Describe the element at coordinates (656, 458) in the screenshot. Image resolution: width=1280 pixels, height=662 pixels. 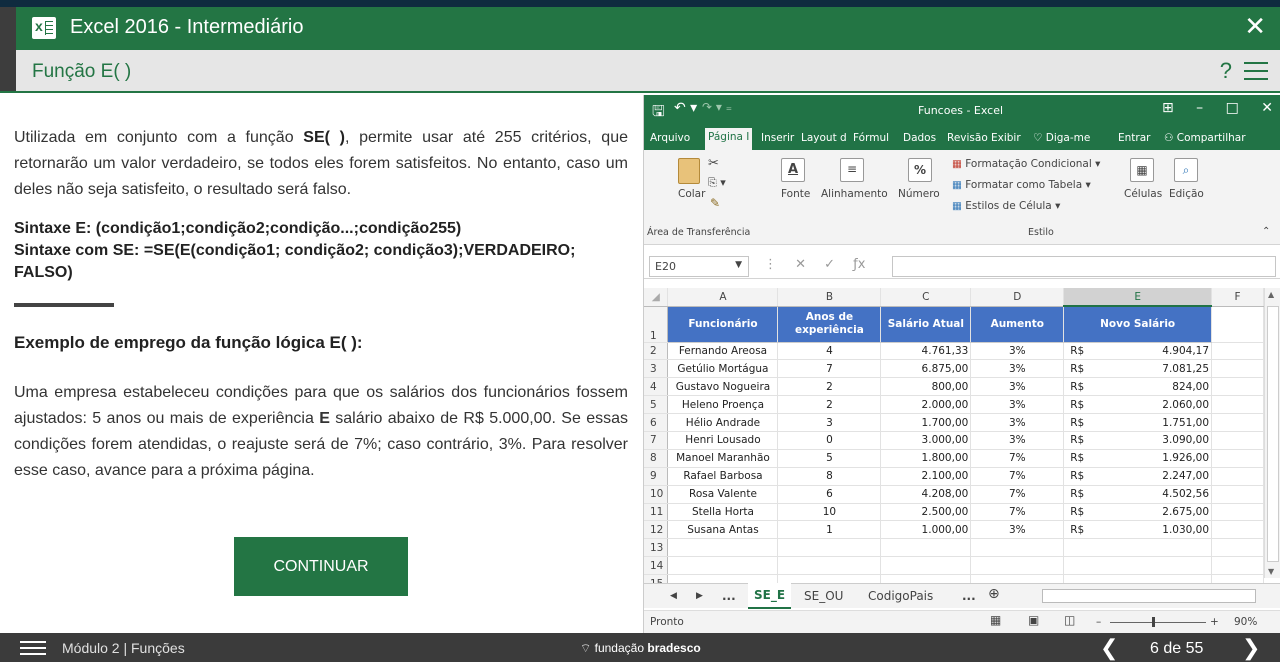
I see `row-header: 8` at that location.